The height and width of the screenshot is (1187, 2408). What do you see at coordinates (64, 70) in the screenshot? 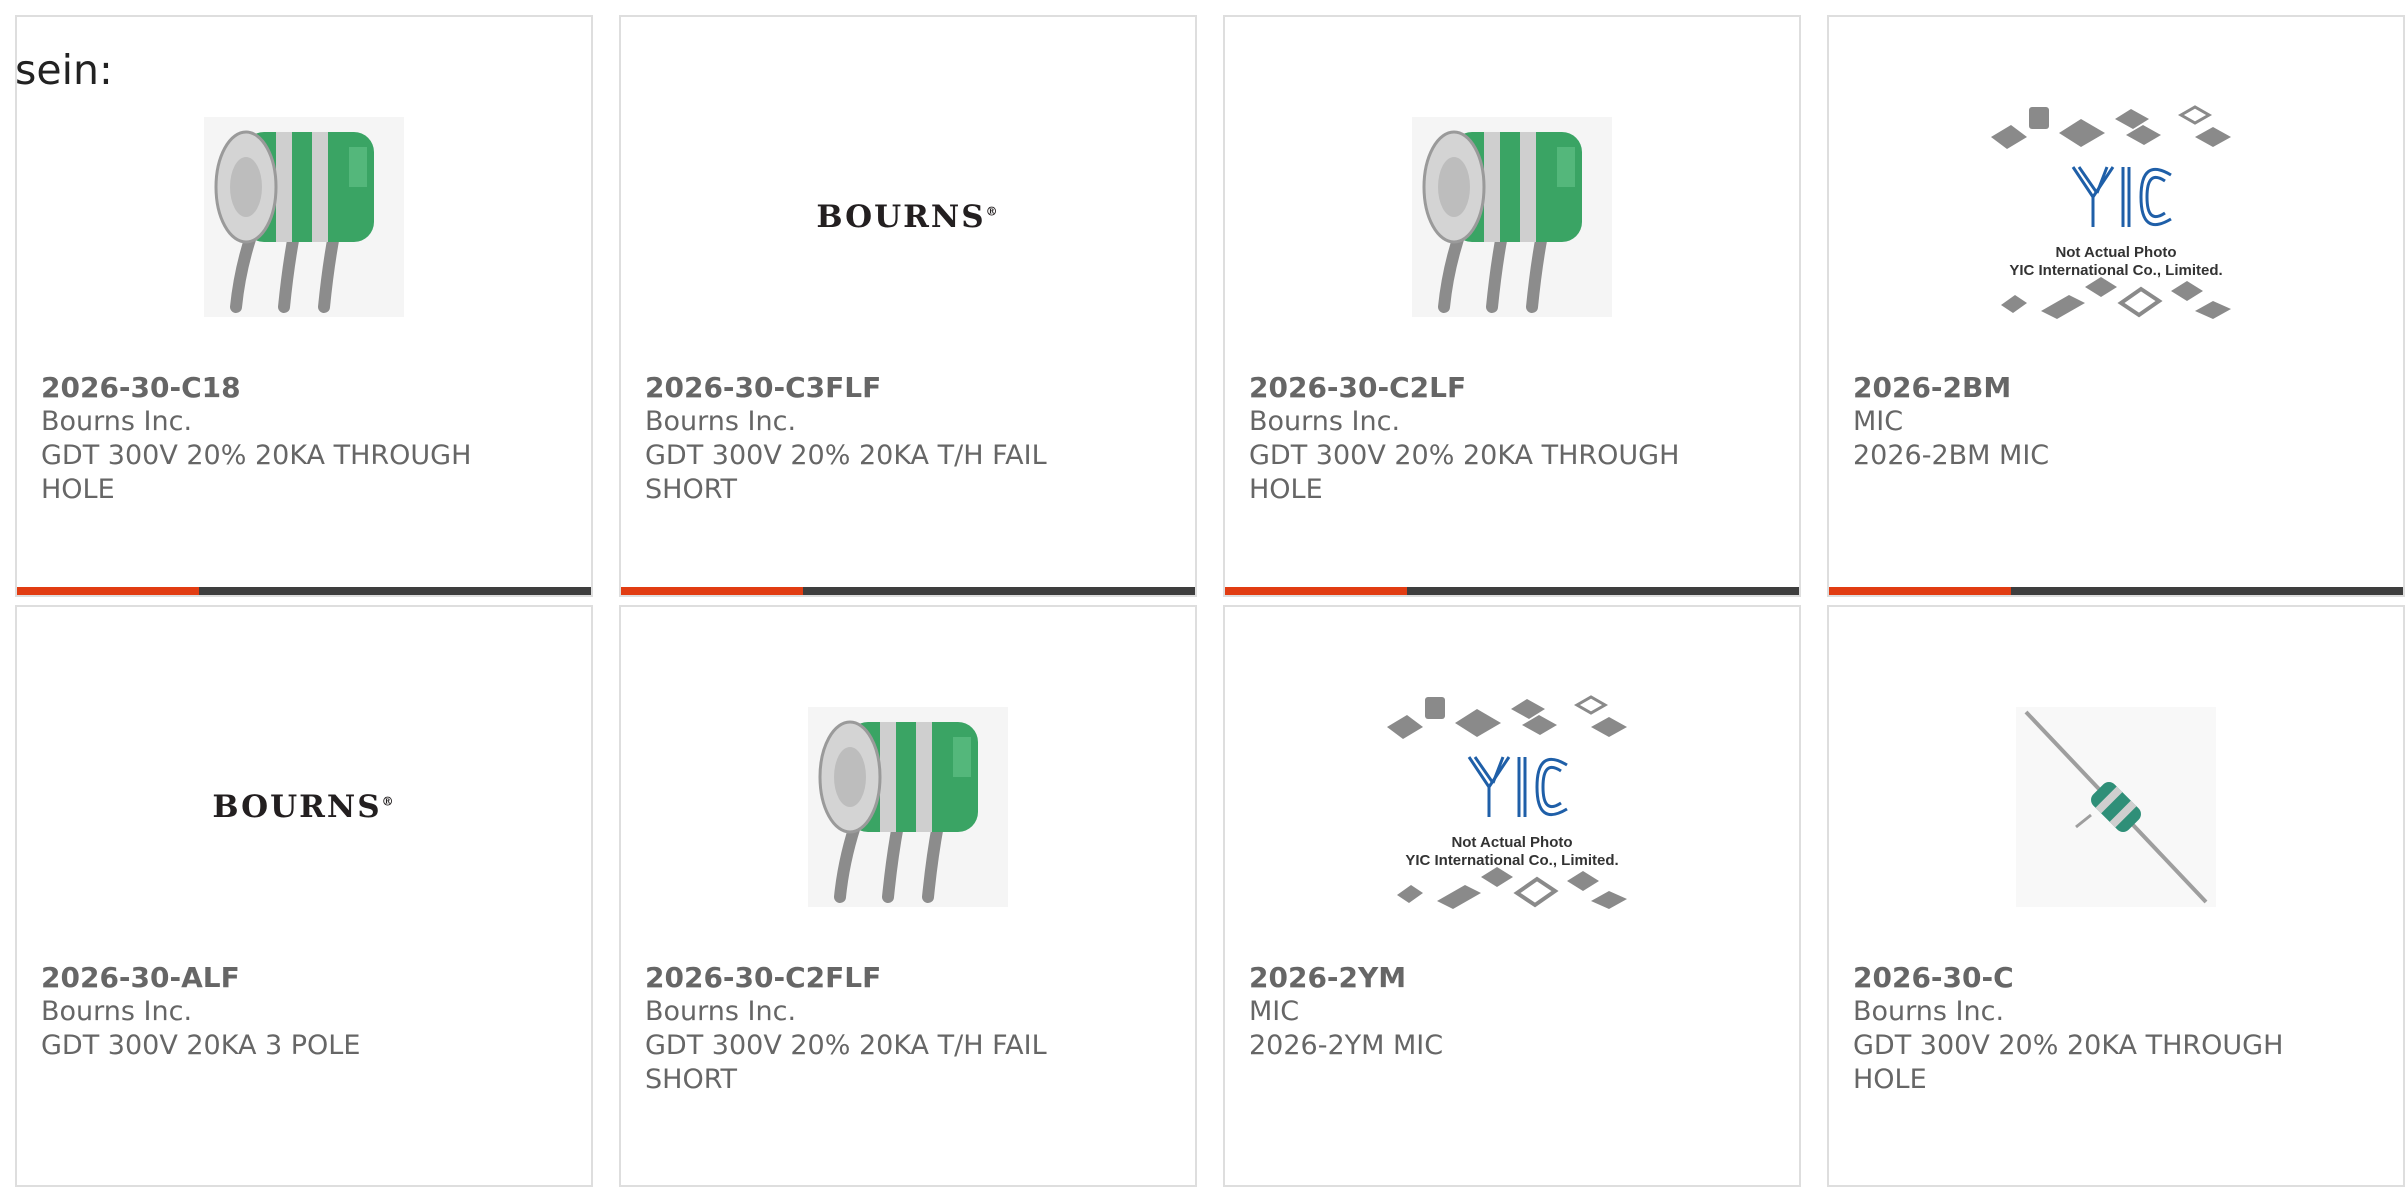
I see `prefix-text: sein:` at bounding box center [64, 70].